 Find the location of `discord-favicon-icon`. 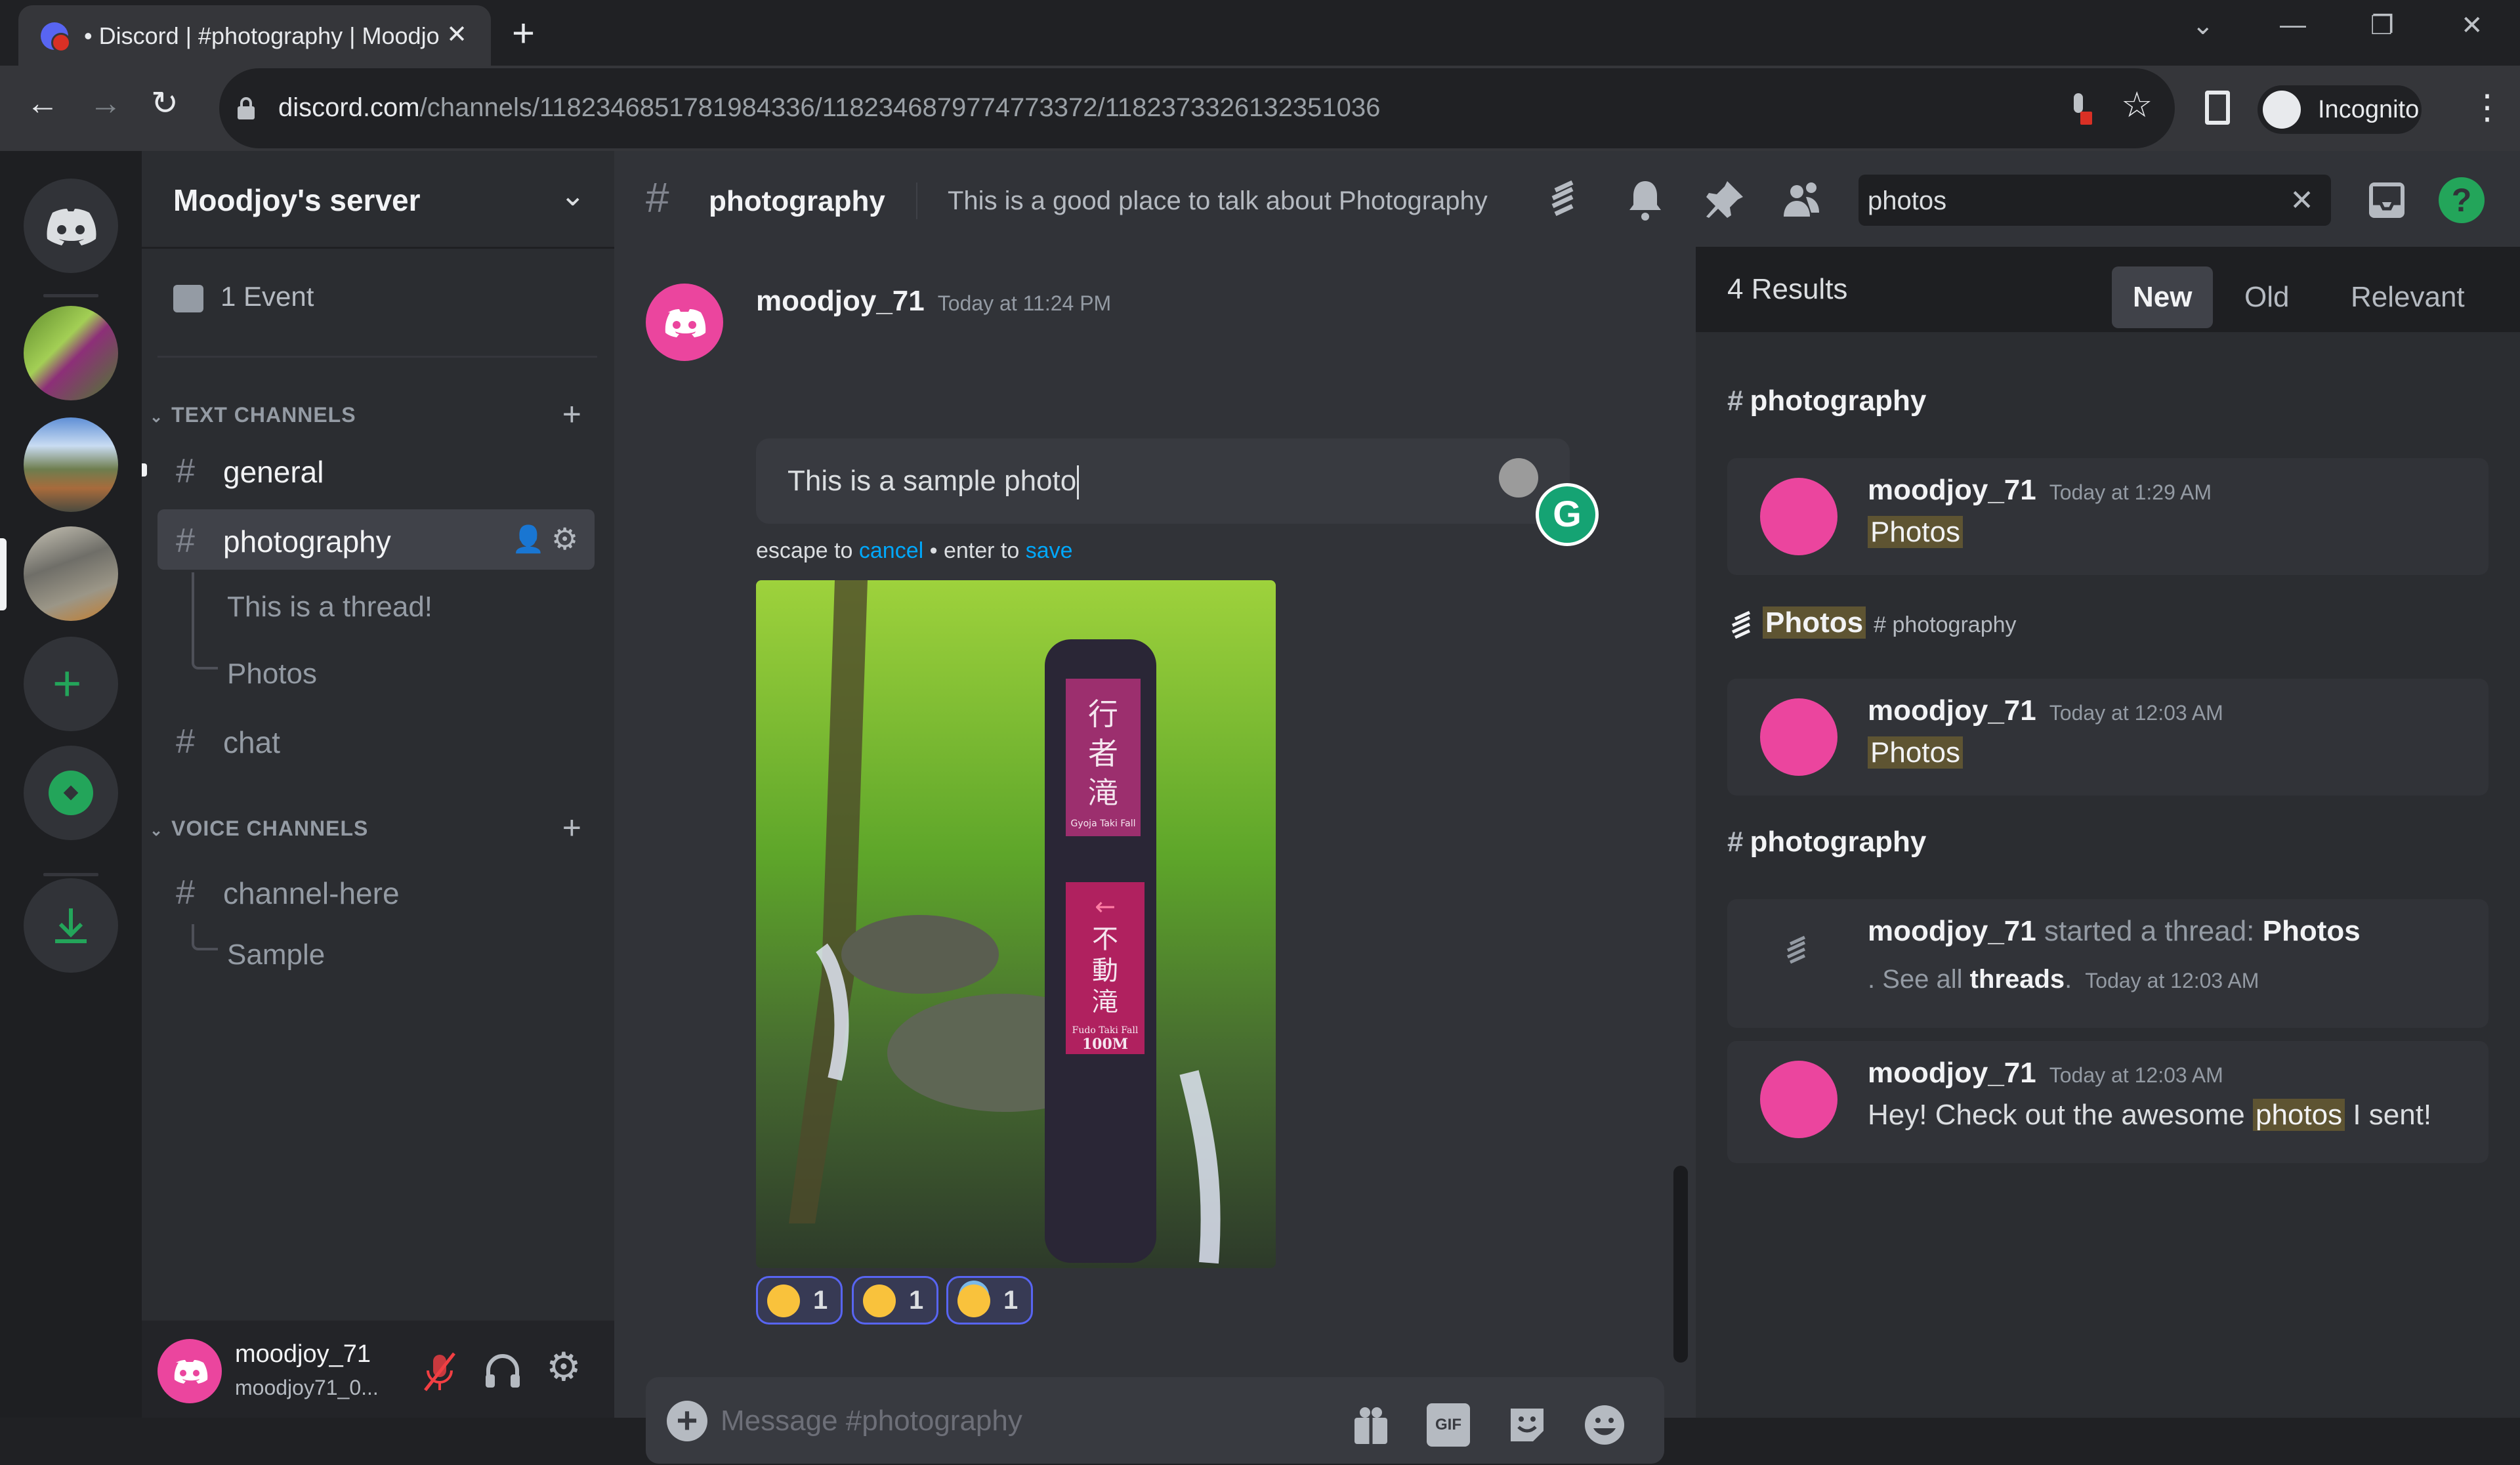

discord-favicon-icon is located at coordinates (56, 37).